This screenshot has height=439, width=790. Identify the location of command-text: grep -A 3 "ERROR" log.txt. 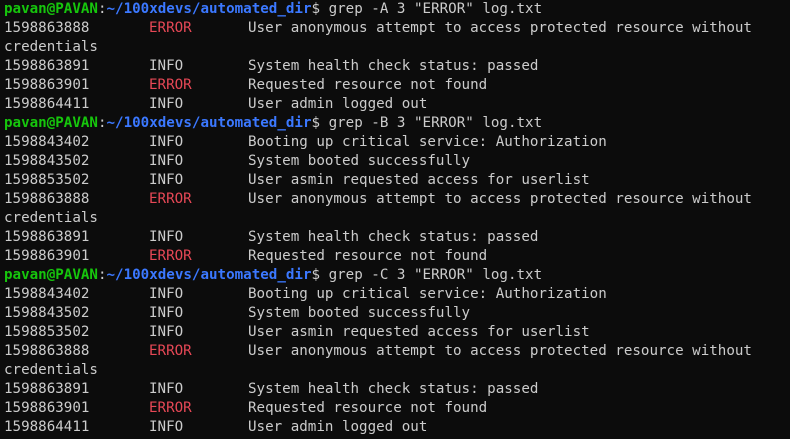
(431, 9).